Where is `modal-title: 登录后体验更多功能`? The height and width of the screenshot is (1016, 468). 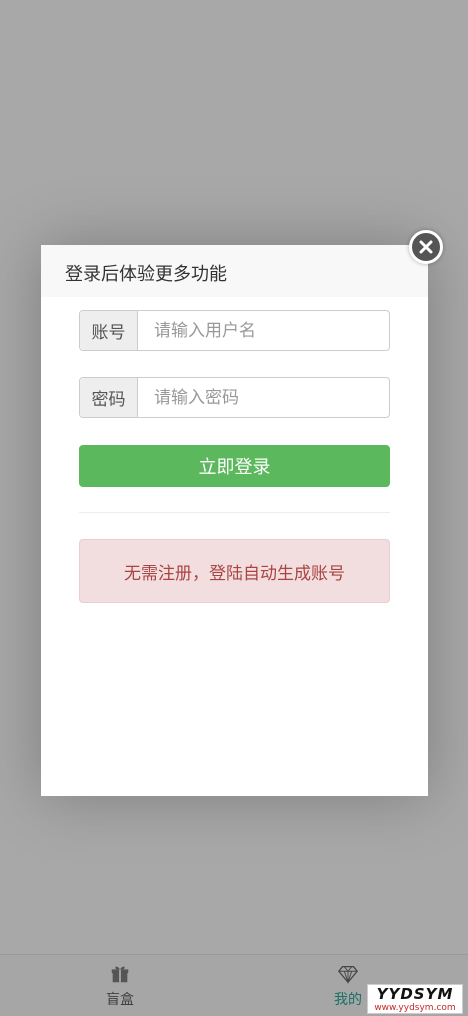
modal-title: 登录后体验更多功能 is located at coordinates (146, 274).